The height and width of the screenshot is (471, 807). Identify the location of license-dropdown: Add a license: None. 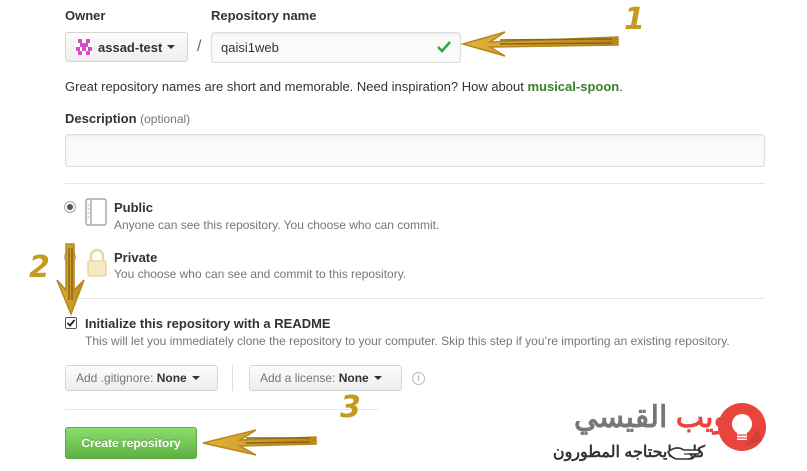
(325, 378).